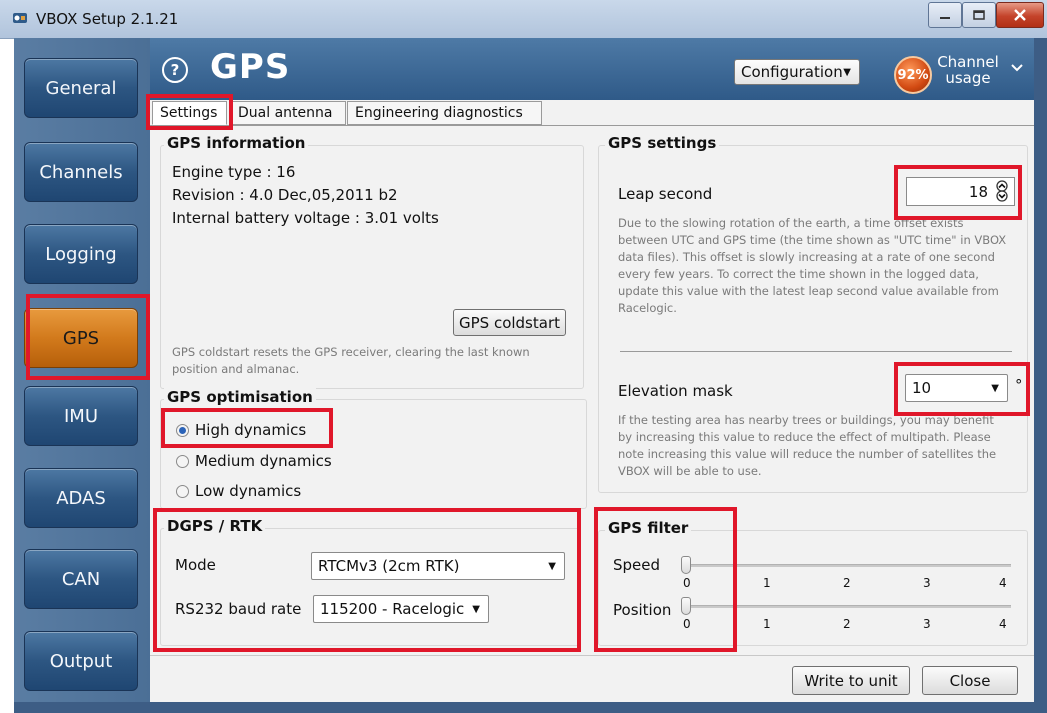 Image resolution: width=1047 pixels, height=713 pixels. Describe the element at coordinates (444, 113) in the screenshot. I see `tab-engineering-diagnostics: Engineering diagnostics` at that location.